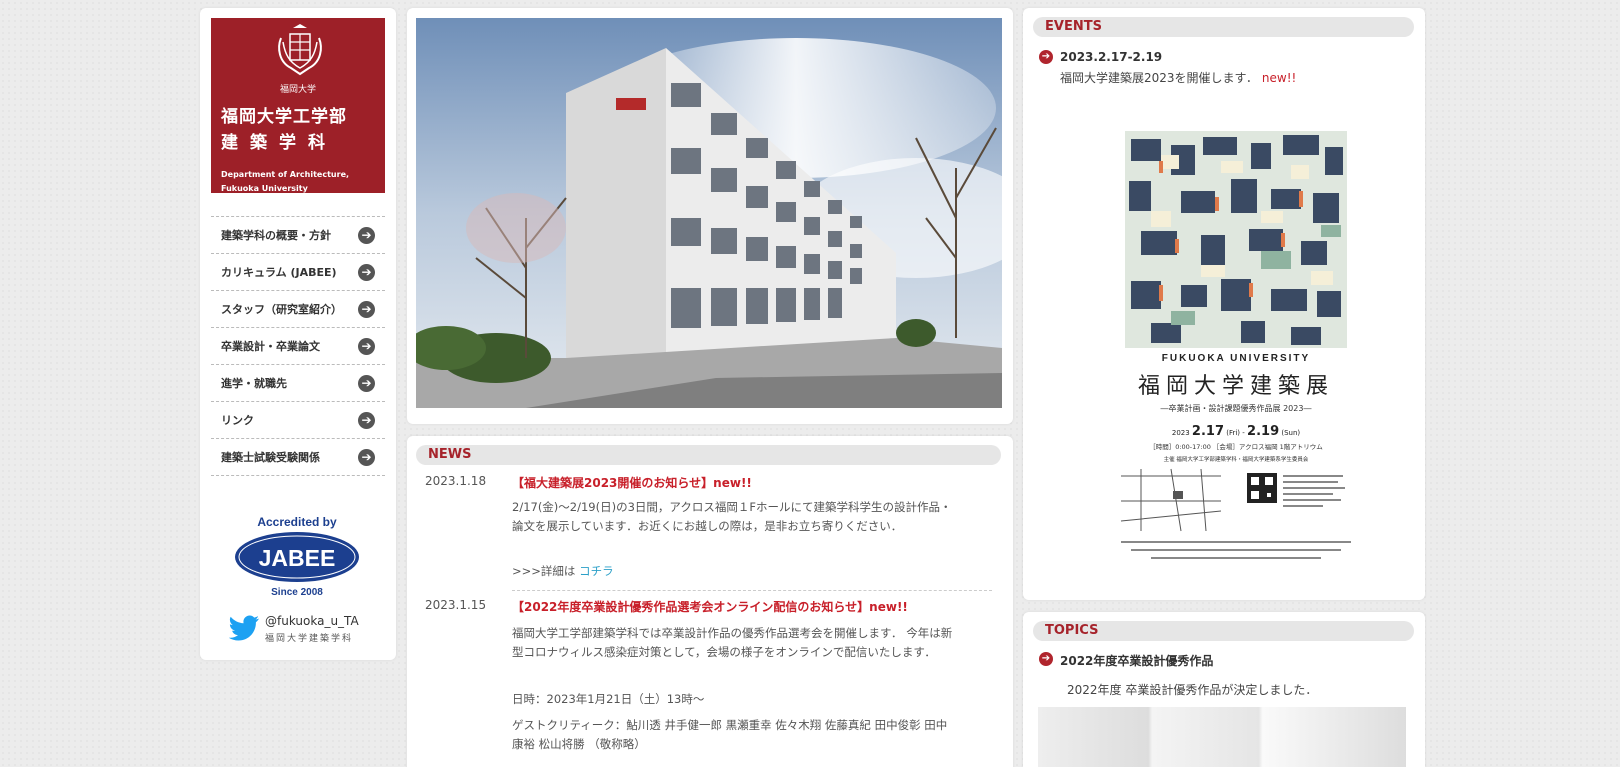 This screenshot has height=767, width=1620. I want to click on menu-item-curriculum: カリキュラム (JABEE) ➔, so click(298, 272).